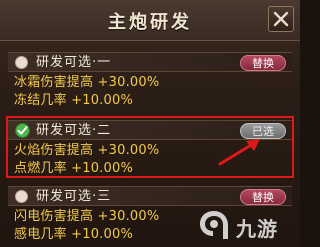 The image size is (320, 247). Describe the element at coordinates (150, 62) in the screenshot. I see `option-header-1: 研发可选·一 替换` at that location.